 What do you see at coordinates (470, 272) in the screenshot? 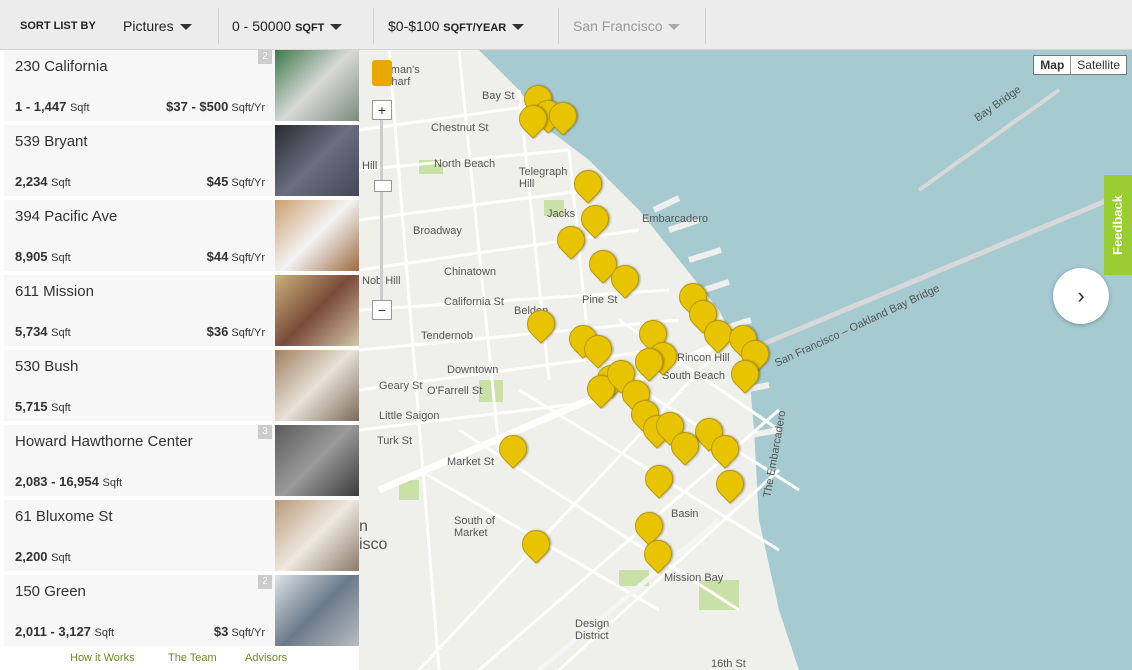
I see `map-label-chinatown: Chinatown` at bounding box center [470, 272].